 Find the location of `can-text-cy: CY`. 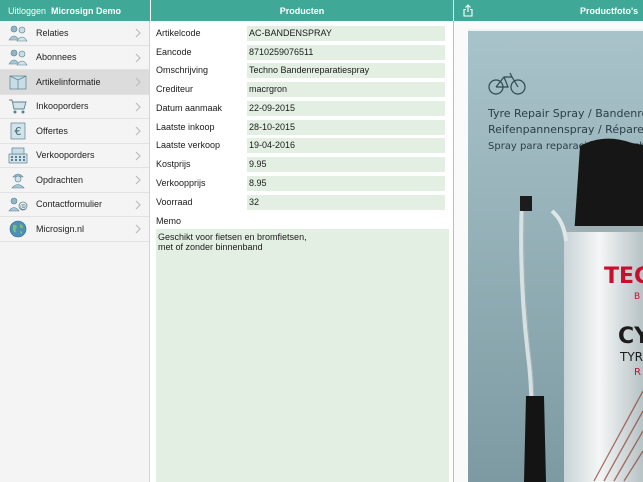

can-text-cy: CY is located at coordinates (630, 336).